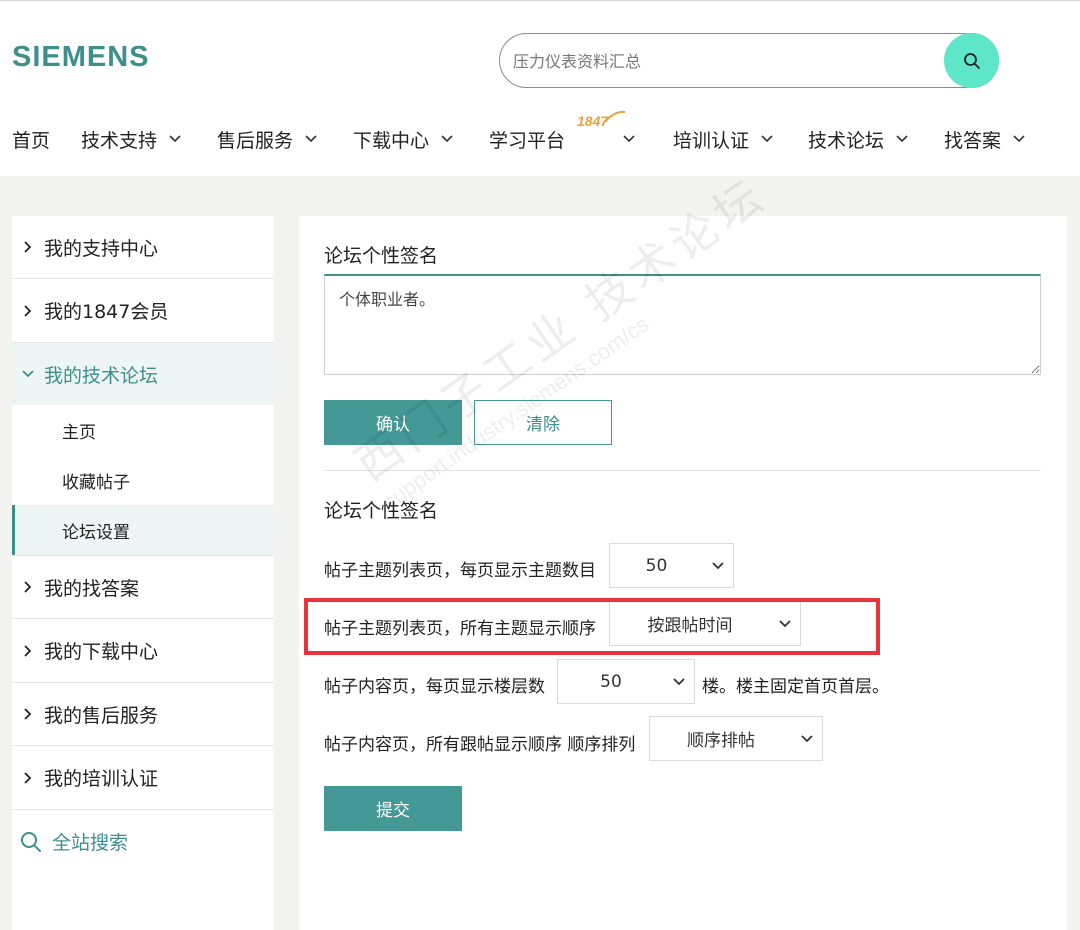 This screenshot has height=930, width=1080. I want to click on nav-label: 首页, so click(31, 140).